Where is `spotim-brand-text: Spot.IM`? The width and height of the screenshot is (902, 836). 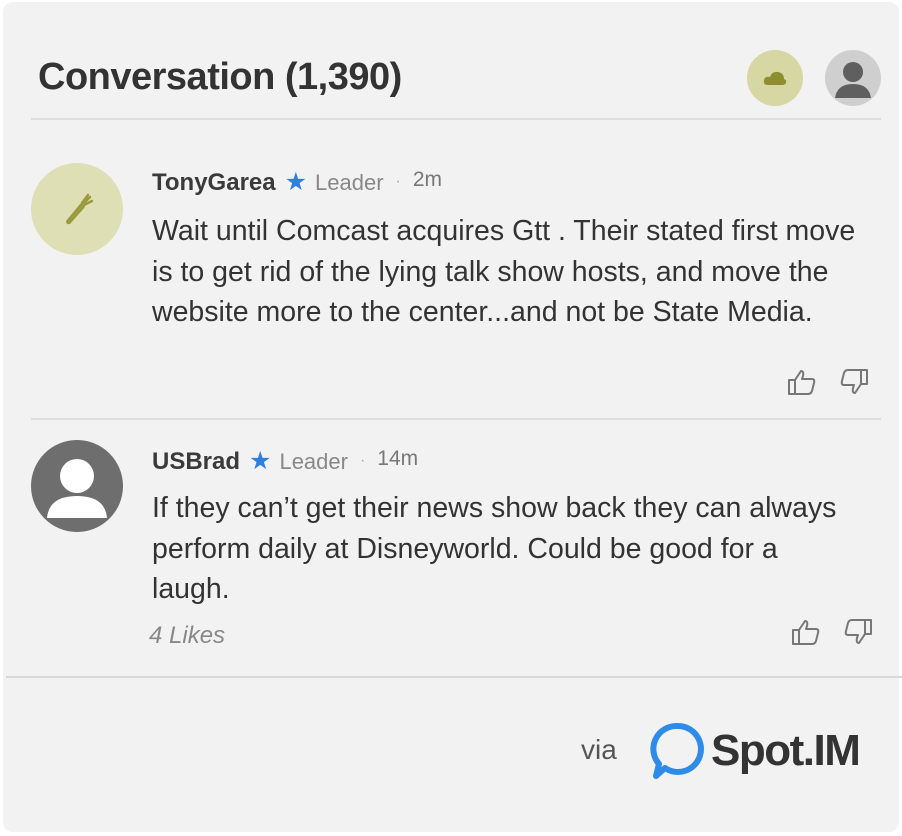
spotim-brand-text: Spot.IM is located at coordinates (786, 750).